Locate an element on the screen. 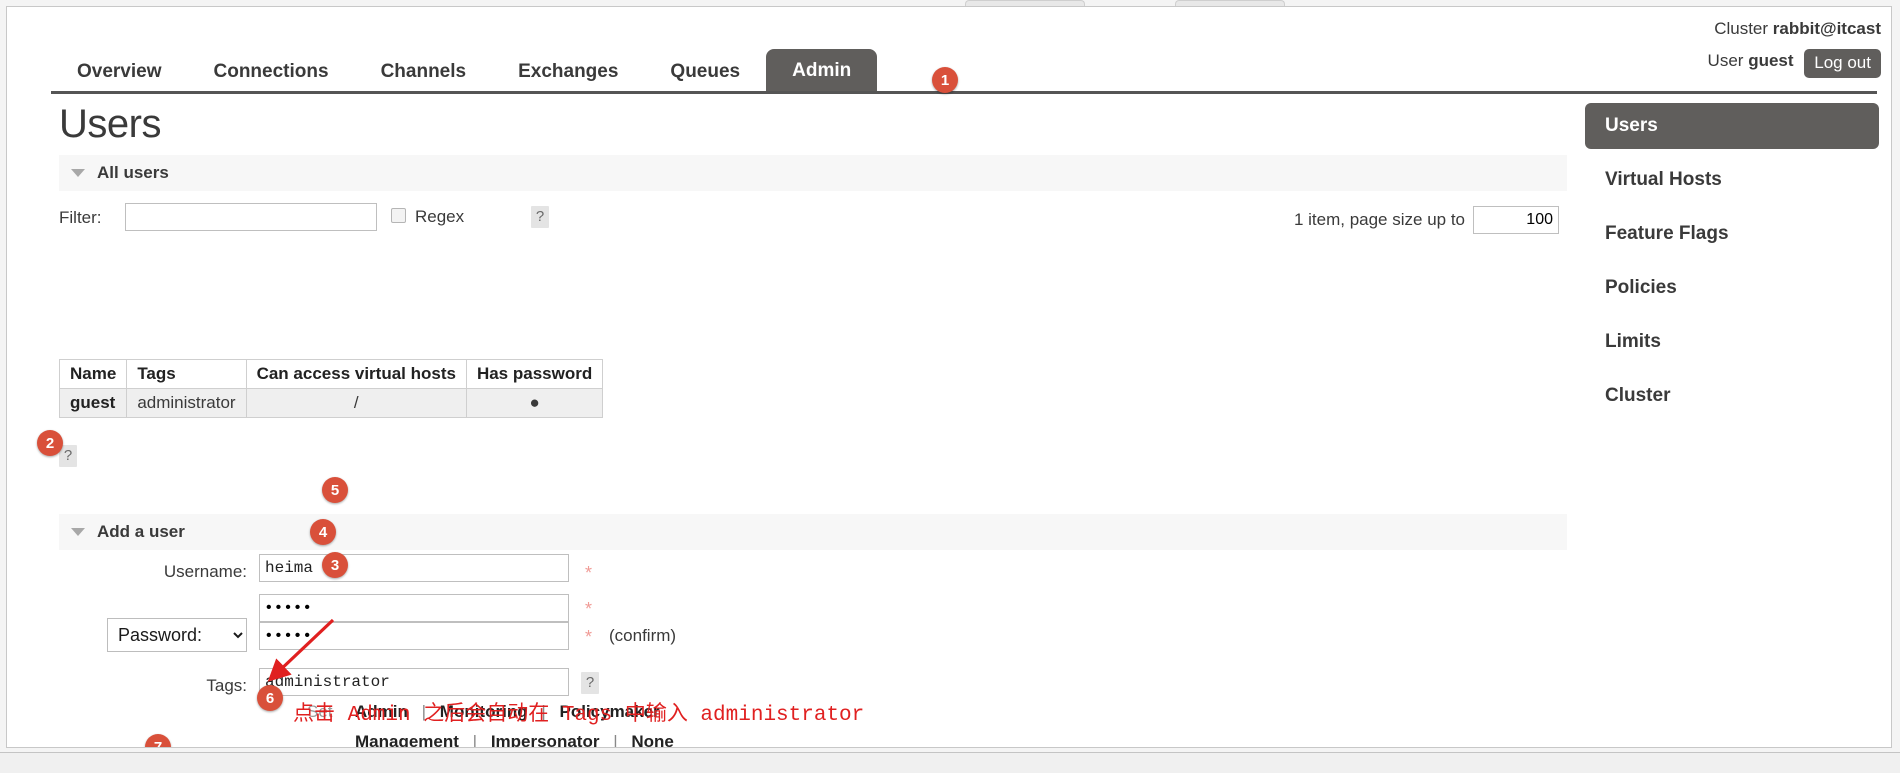  password-type-select: Password: Password hash: is located at coordinates (177, 635).